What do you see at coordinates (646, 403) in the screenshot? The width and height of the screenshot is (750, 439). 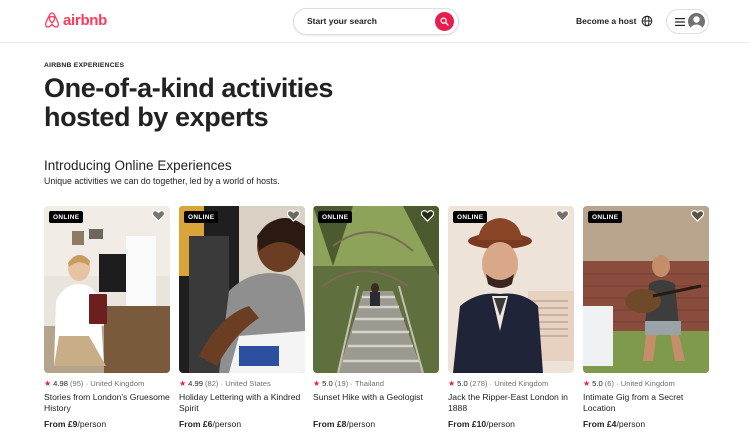 I see `experience-title: Intimate Gig from a Secret Location` at bounding box center [646, 403].